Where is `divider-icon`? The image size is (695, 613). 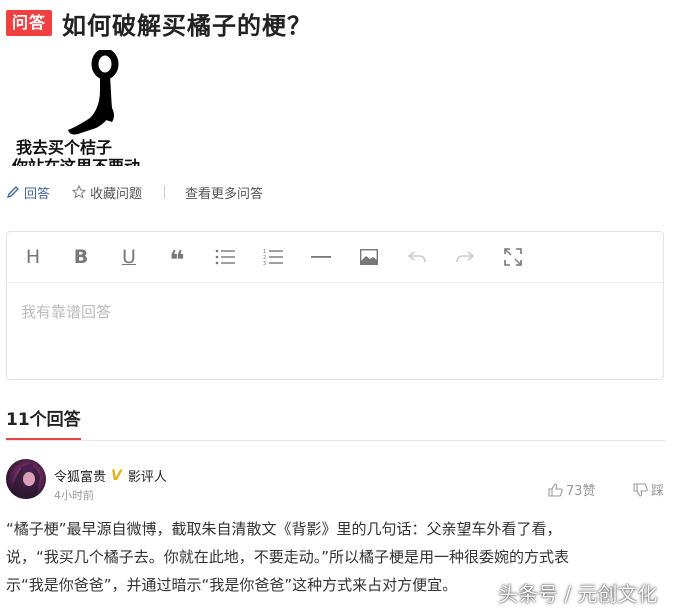 divider-icon is located at coordinates (321, 257).